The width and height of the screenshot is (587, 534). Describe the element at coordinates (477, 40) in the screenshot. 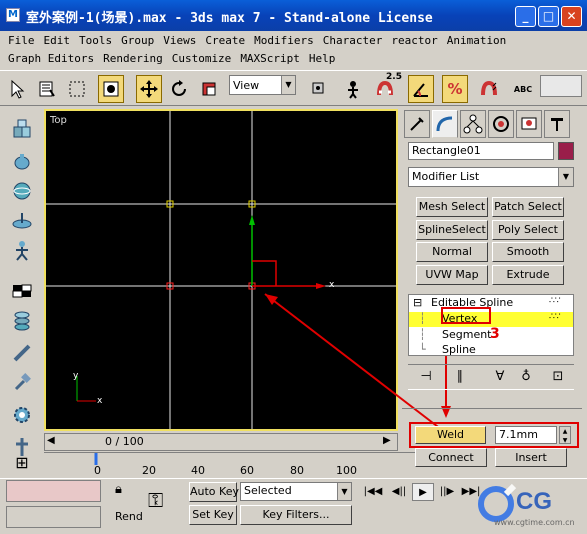

I see `menu-item-animation: Animation` at that location.